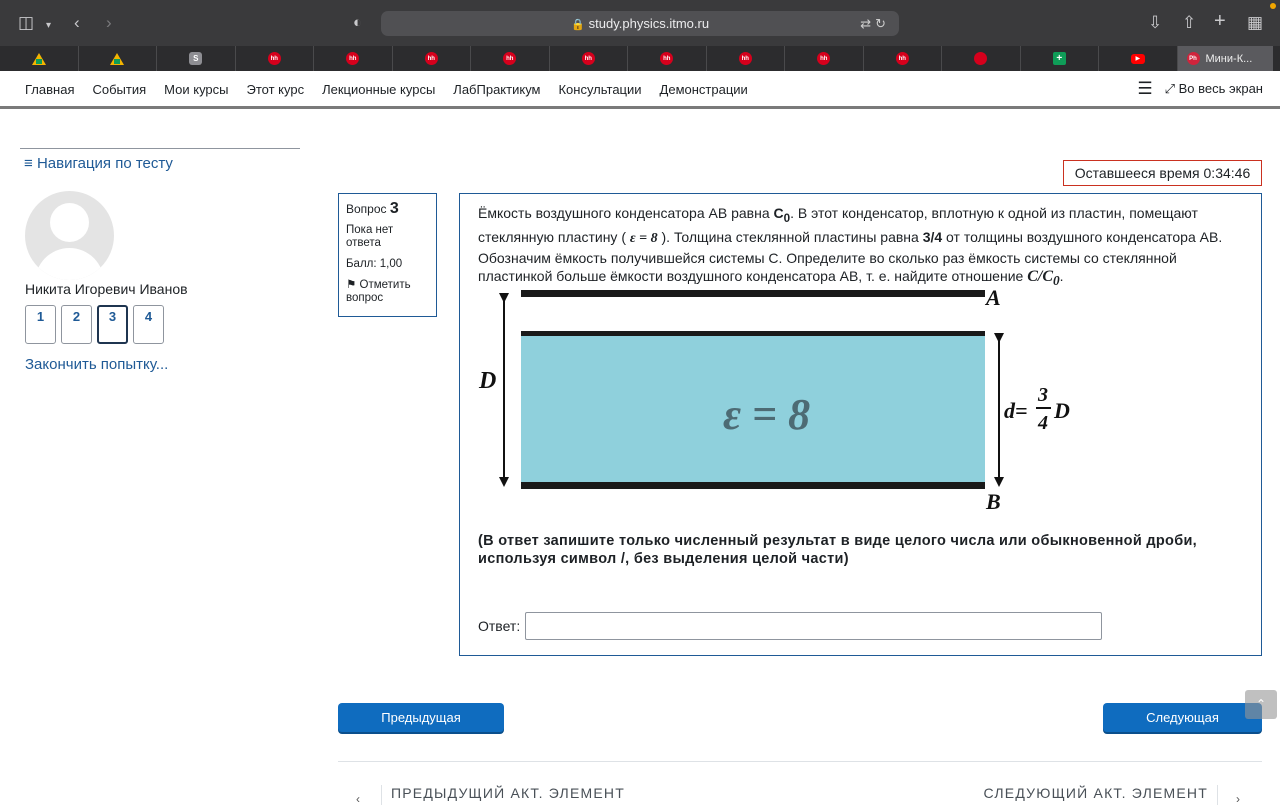  What do you see at coordinates (1238, 799) in the screenshot?
I see `chevron-right-icon: ›` at bounding box center [1238, 799].